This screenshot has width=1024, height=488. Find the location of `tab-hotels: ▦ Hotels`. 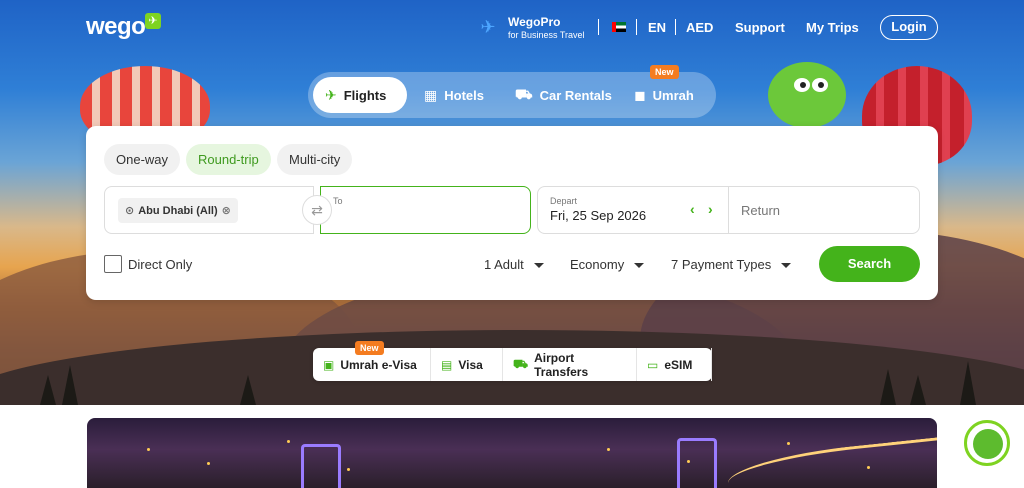

tab-hotels: ▦ Hotels is located at coordinates (454, 95).